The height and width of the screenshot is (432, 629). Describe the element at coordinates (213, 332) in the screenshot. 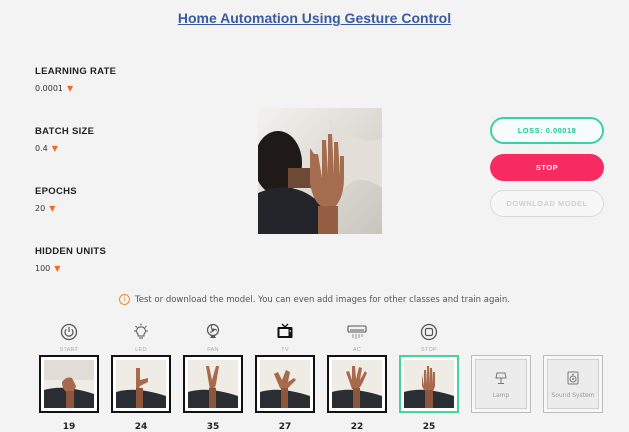

I see `fan-icon` at that location.